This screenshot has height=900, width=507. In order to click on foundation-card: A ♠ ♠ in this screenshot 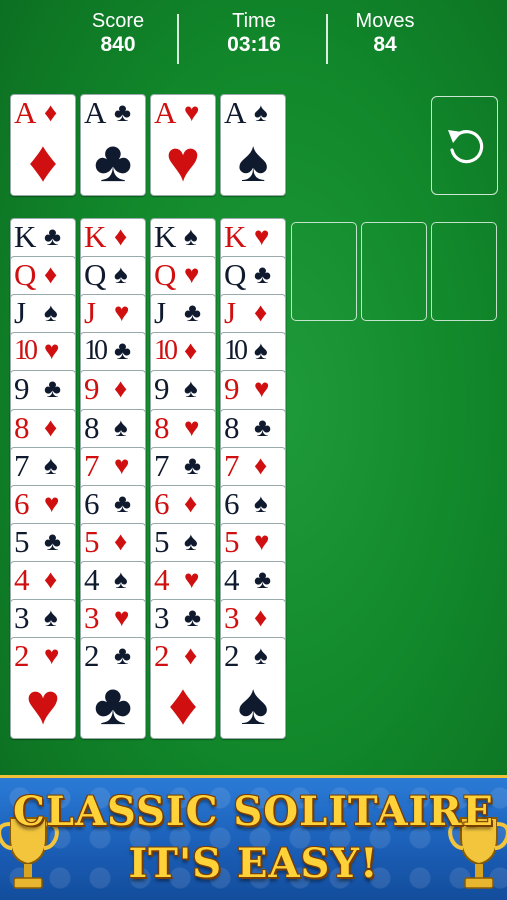, I will do `click(253, 145)`.